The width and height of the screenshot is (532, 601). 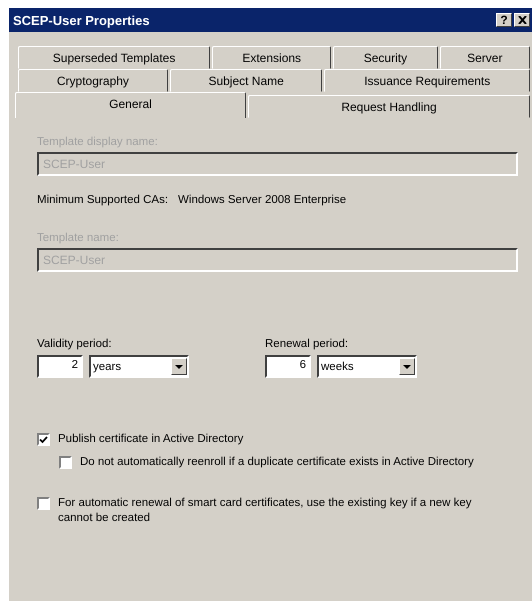 I want to click on tab: Cryptography, so click(x=93, y=80).